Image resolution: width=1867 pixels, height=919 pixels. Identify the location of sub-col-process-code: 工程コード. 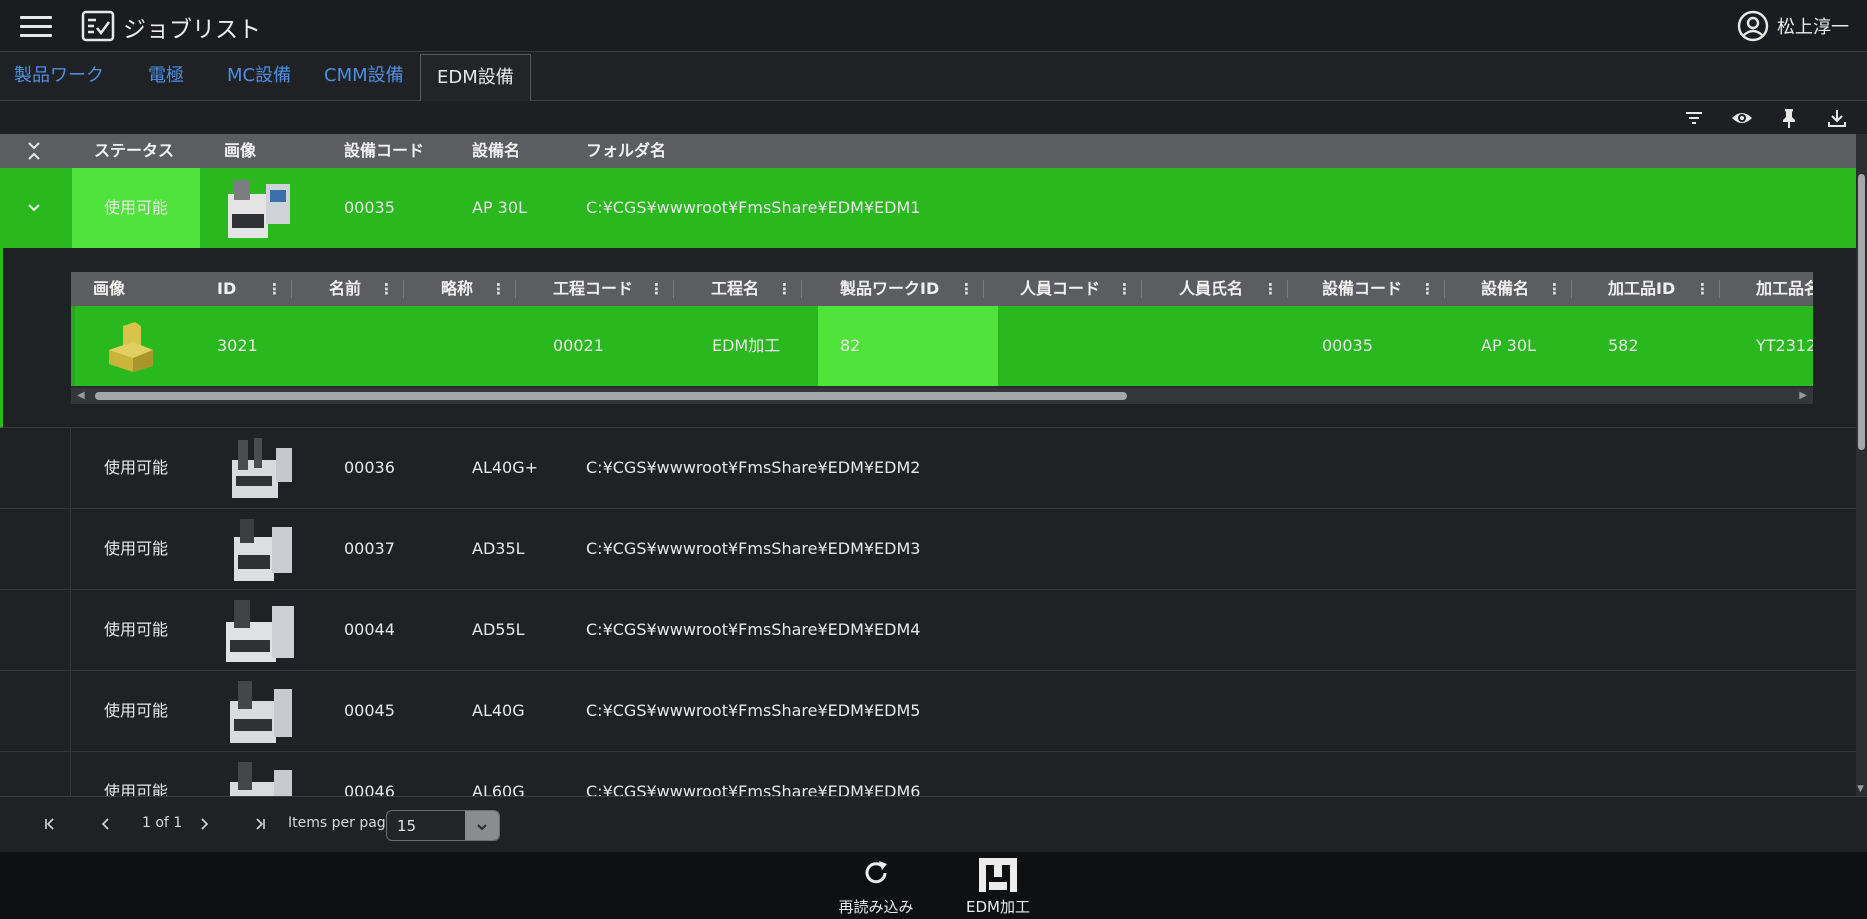
(593, 289).